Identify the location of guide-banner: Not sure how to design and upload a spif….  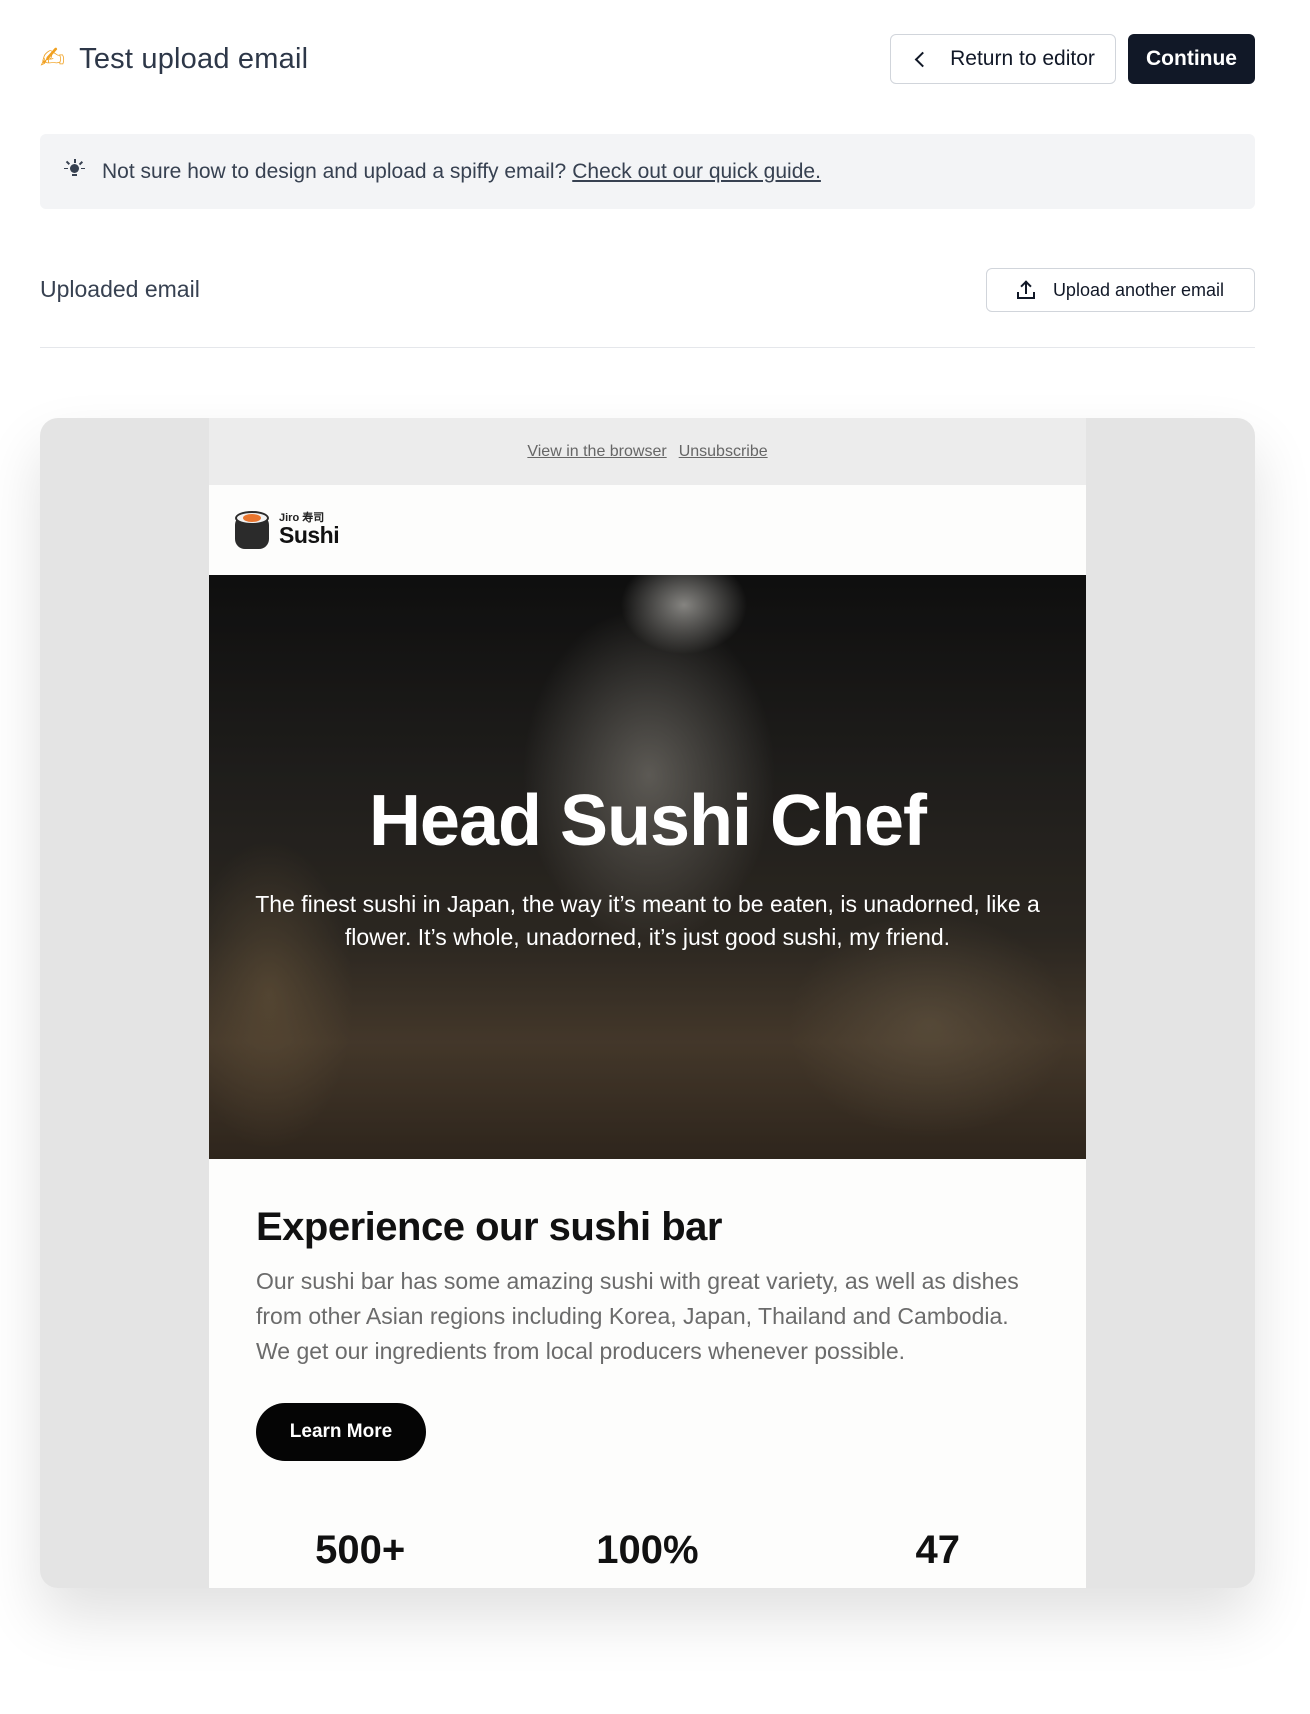
(647, 171).